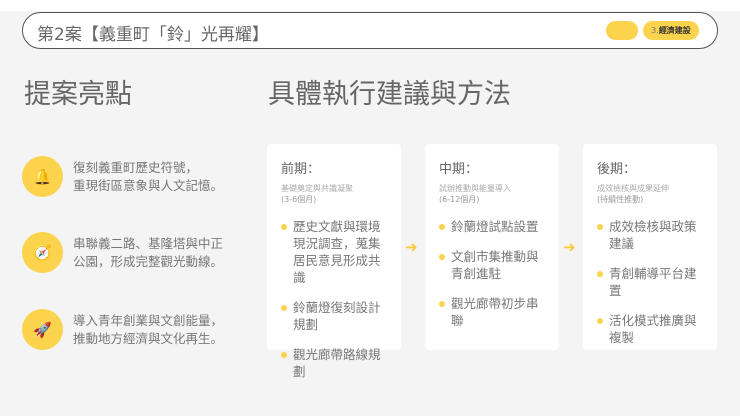 Image resolution: width=740 pixels, height=416 pixels. What do you see at coordinates (617, 169) in the screenshot?
I see `phase-title: 後期：` at bounding box center [617, 169].